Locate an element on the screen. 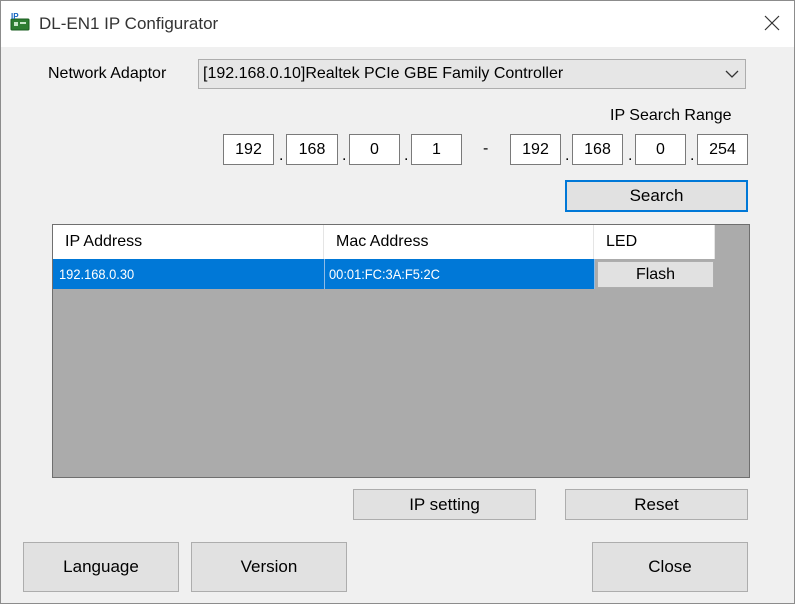  title-bar: IP DL-EN1 IP Configurator is located at coordinates (397, 24).